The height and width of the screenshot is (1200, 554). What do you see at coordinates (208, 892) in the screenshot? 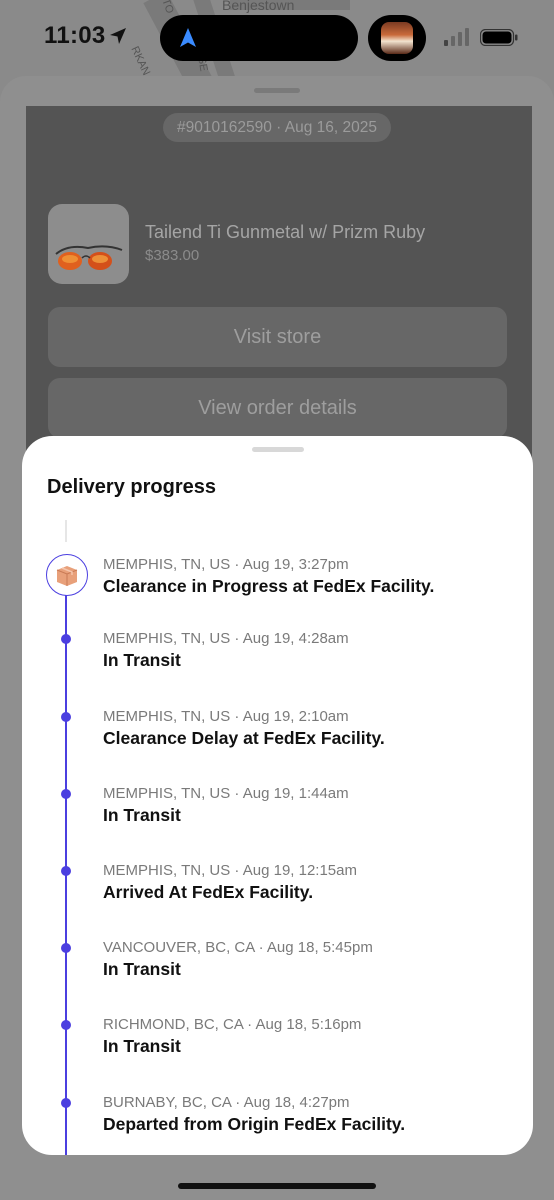
I see `event-status: Arrived At FedEx Facility.` at bounding box center [208, 892].